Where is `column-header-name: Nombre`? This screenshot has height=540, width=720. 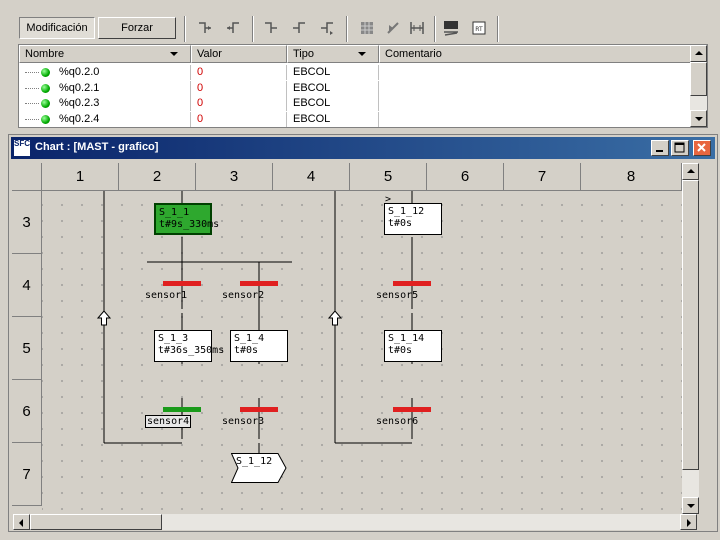
column-header-name: Nombre is located at coordinates (105, 54).